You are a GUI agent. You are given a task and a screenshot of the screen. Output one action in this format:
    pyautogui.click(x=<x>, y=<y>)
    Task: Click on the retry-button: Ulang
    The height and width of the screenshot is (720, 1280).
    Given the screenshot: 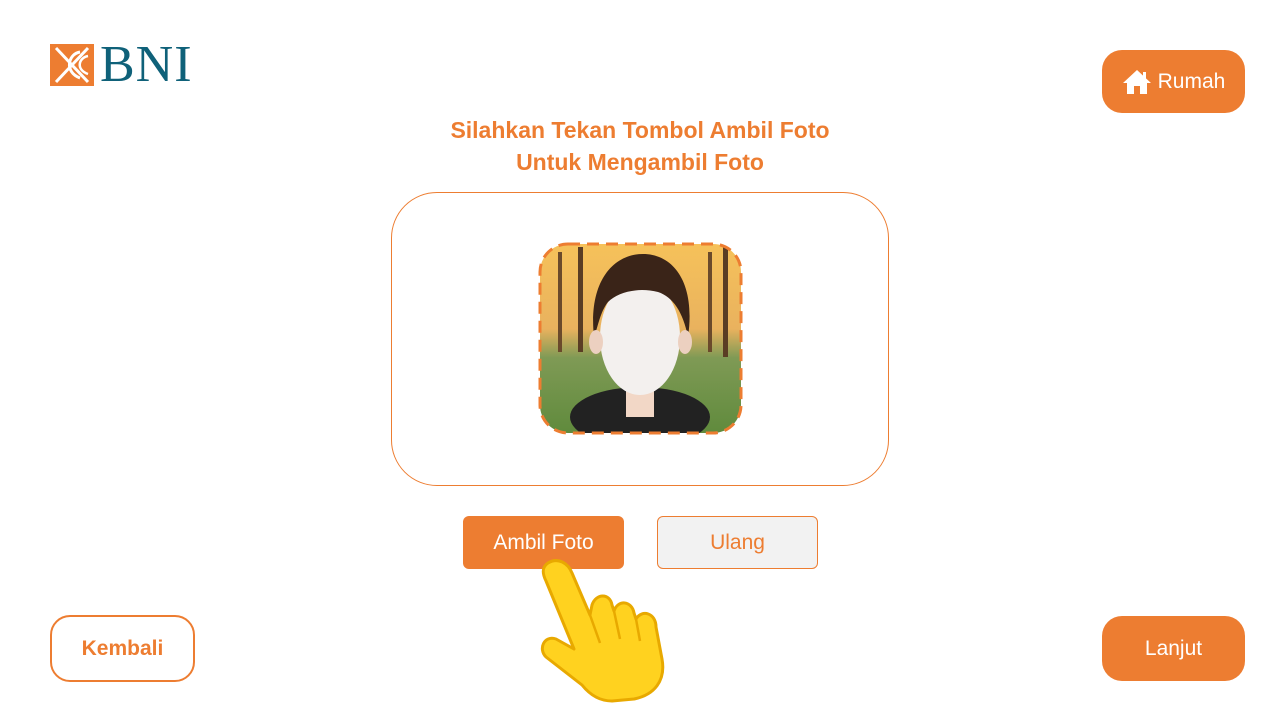 What is the action you would take?
    pyautogui.click(x=737, y=542)
    